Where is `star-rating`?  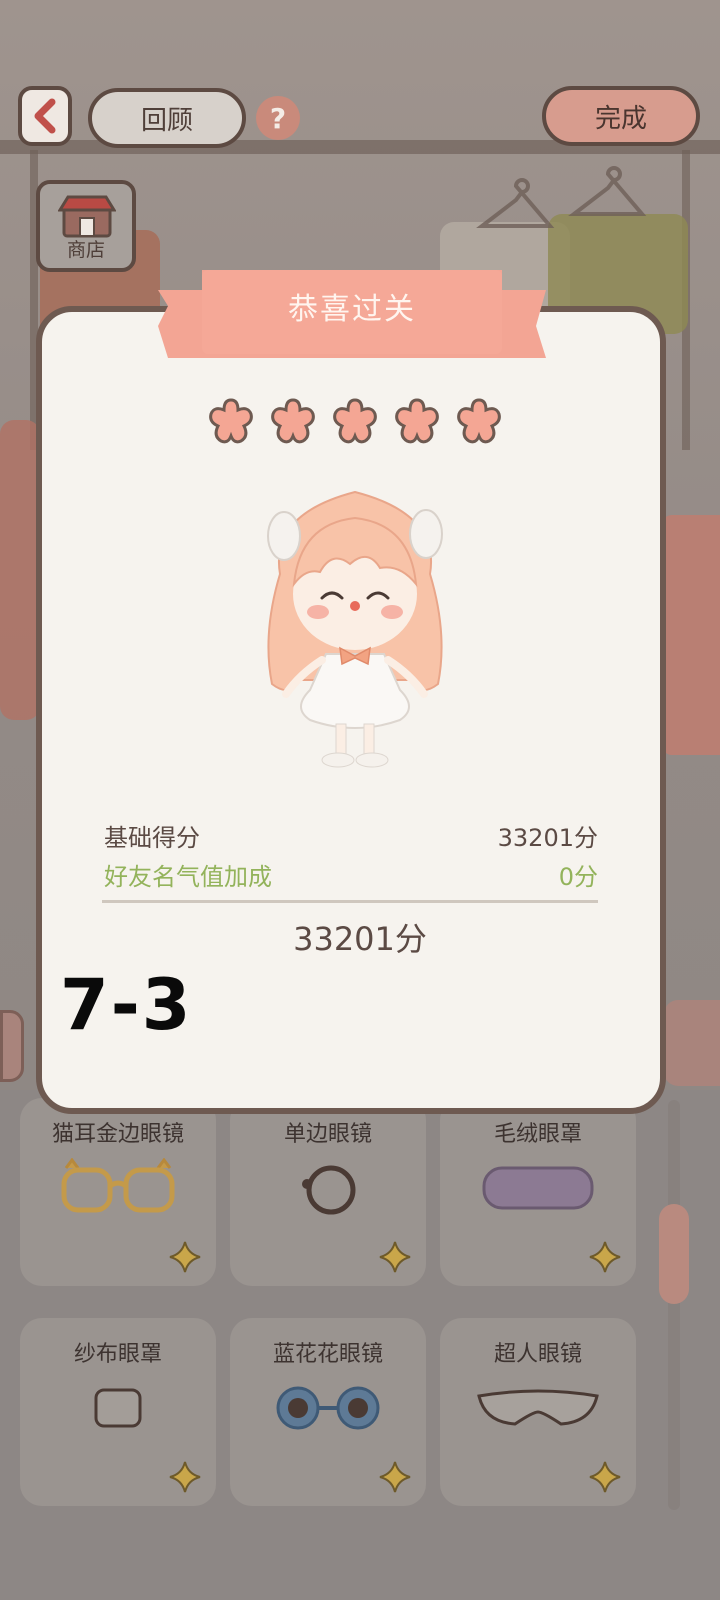
star-rating is located at coordinates (355, 421).